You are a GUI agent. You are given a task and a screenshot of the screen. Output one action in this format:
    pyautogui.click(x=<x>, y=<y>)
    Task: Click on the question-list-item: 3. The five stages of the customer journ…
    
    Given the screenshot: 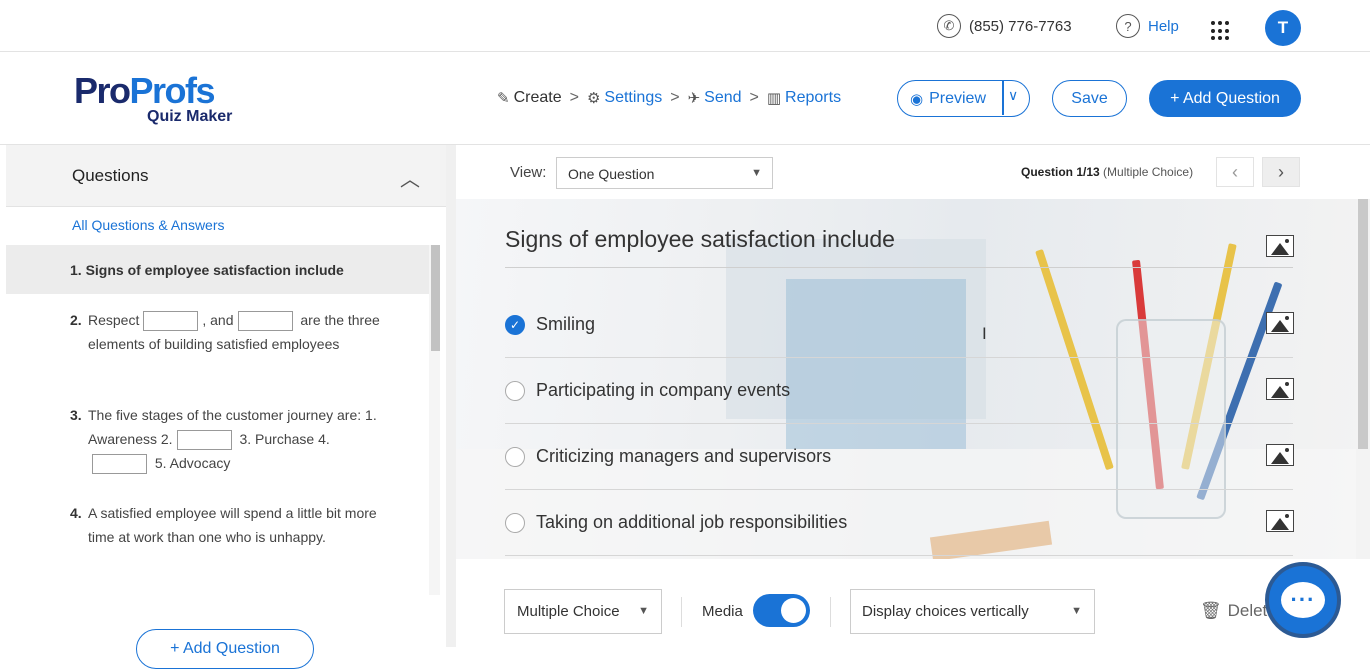 What is the action you would take?
    pyautogui.click(x=230, y=439)
    